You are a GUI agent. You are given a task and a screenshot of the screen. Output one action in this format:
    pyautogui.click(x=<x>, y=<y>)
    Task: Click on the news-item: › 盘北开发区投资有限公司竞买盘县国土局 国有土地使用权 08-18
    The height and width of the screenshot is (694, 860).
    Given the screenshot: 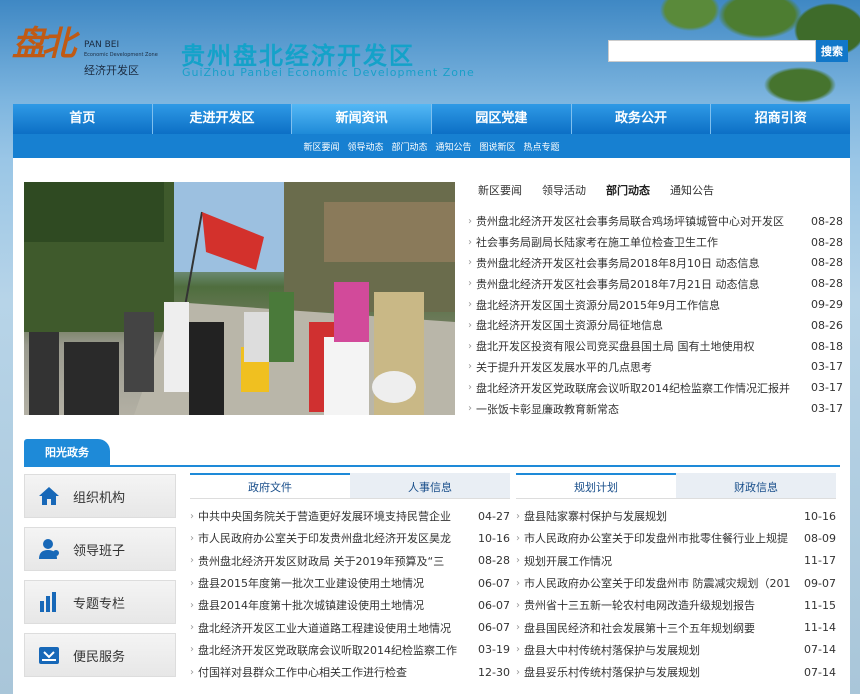 What is the action you would take?
    pyautogui.click(x=655, y=346)
    